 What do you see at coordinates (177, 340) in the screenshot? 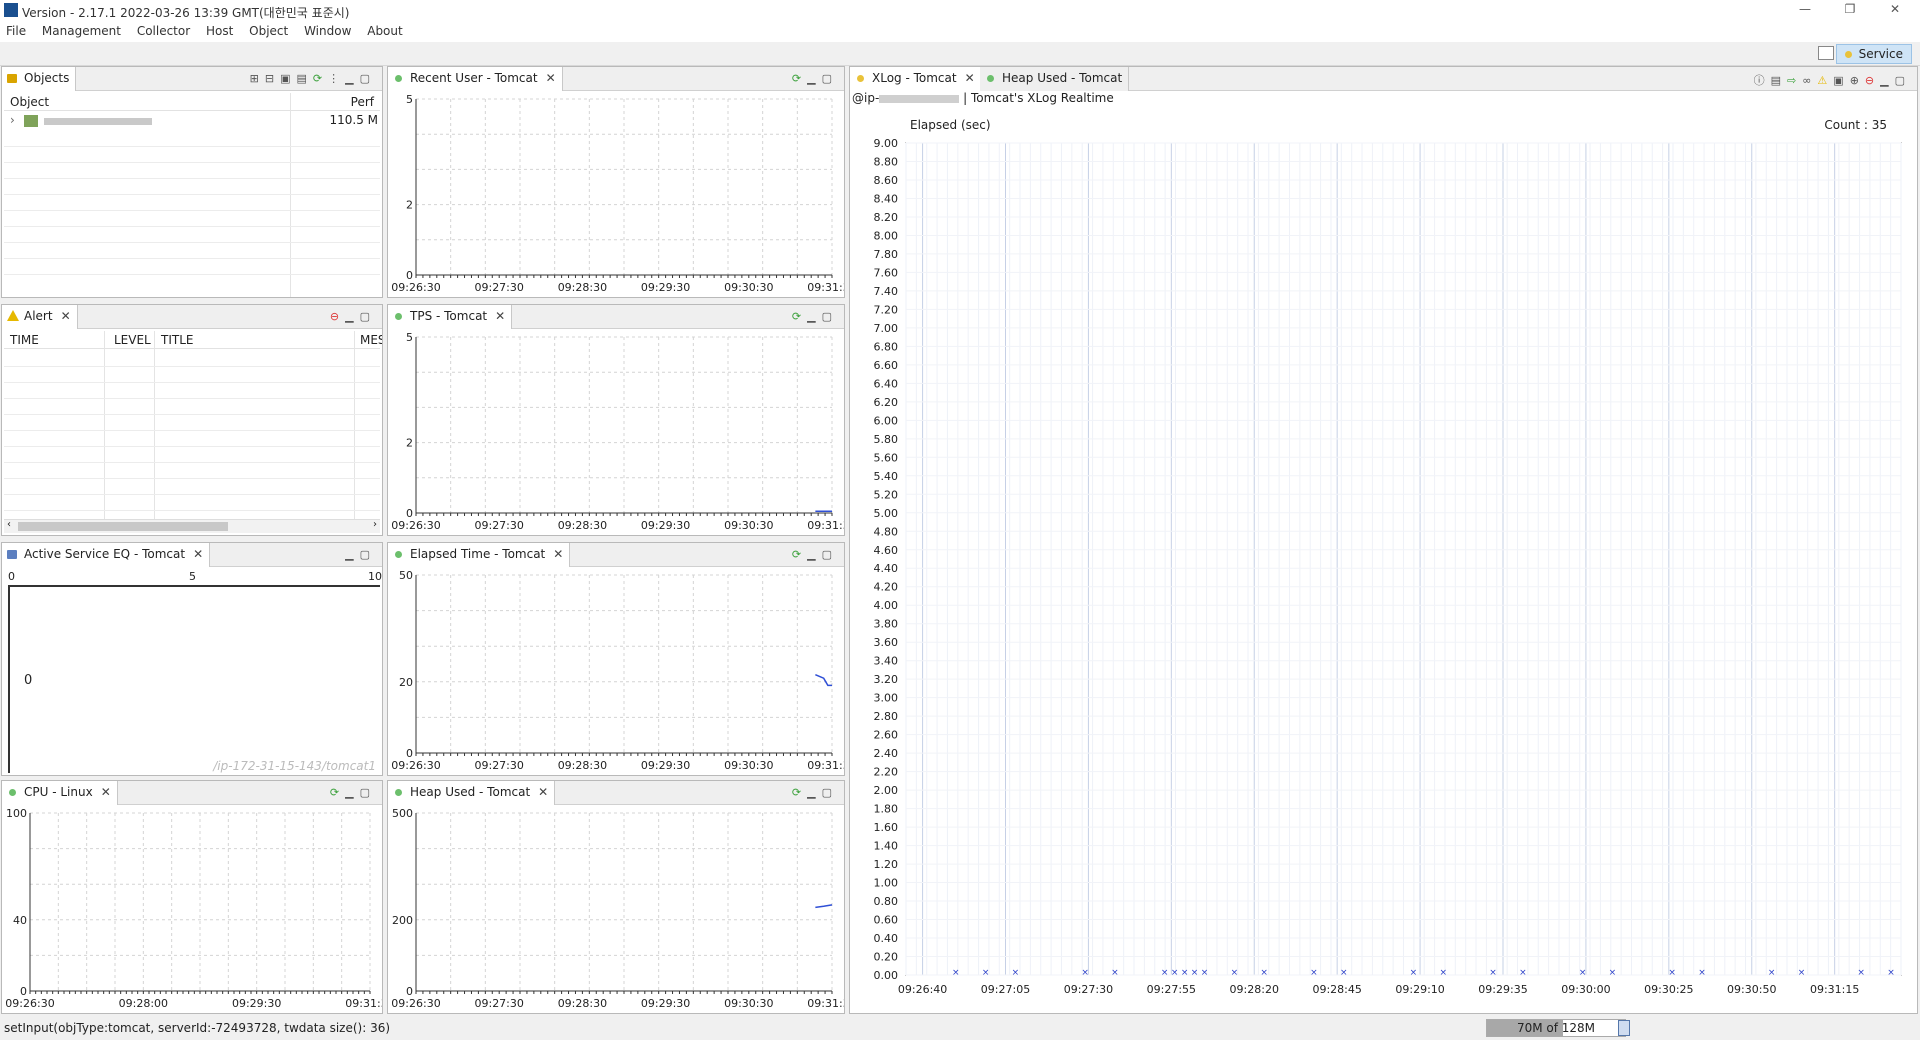
I see `col-title: TITLE` at bounding box center [177, 340].